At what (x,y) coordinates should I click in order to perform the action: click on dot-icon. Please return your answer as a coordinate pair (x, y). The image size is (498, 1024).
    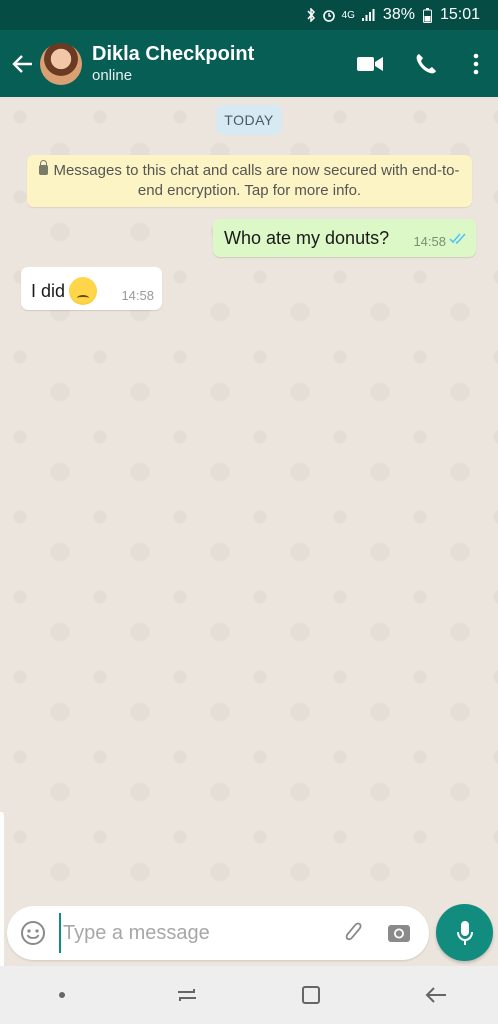
    Looking at the image, I should click on (62, 995).